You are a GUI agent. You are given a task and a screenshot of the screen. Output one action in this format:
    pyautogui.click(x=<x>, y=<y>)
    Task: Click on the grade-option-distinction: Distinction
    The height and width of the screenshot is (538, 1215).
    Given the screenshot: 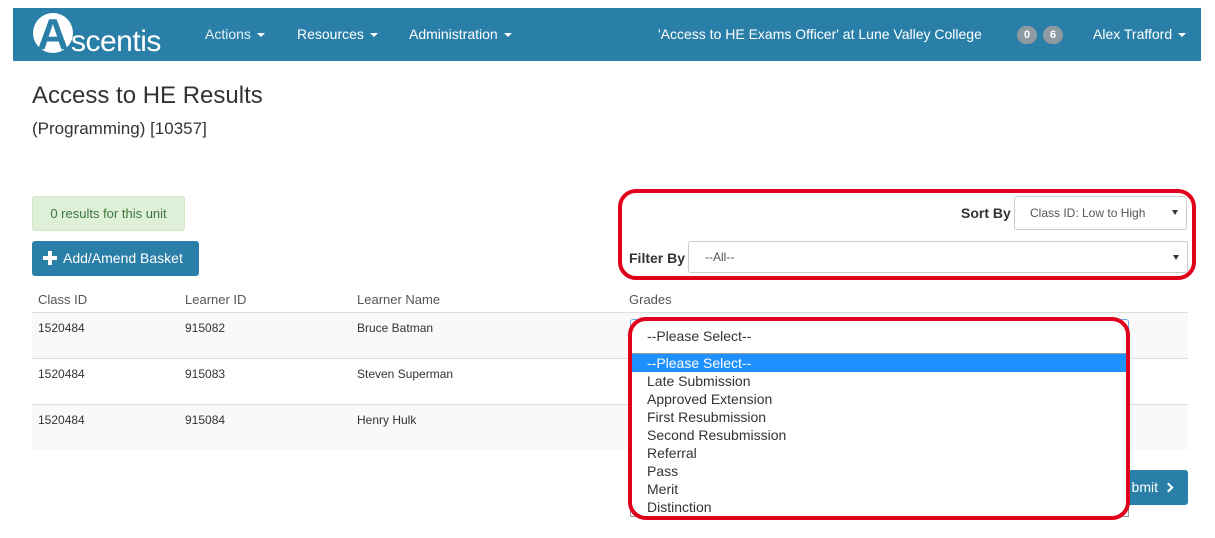 What is the action you would take?
    pyautogui.click(x=879, y=507)
    